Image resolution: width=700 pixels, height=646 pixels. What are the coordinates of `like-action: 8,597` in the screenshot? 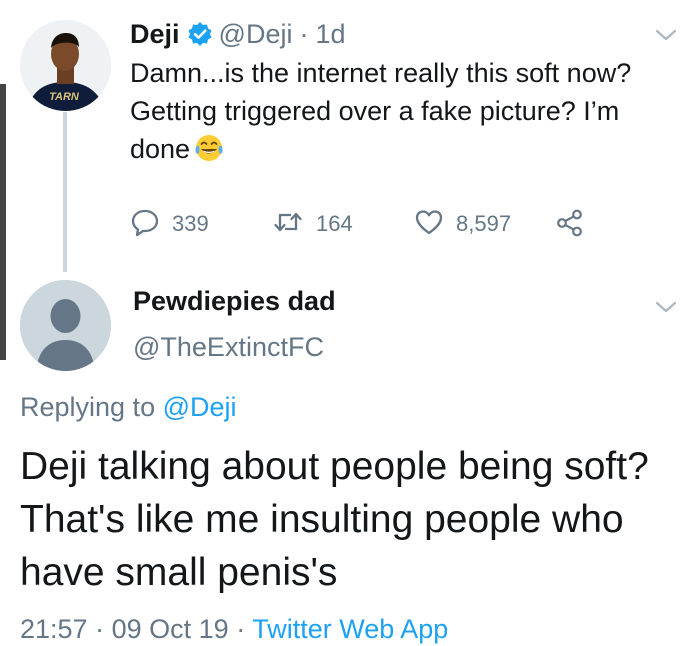 It's located at (462, 224).